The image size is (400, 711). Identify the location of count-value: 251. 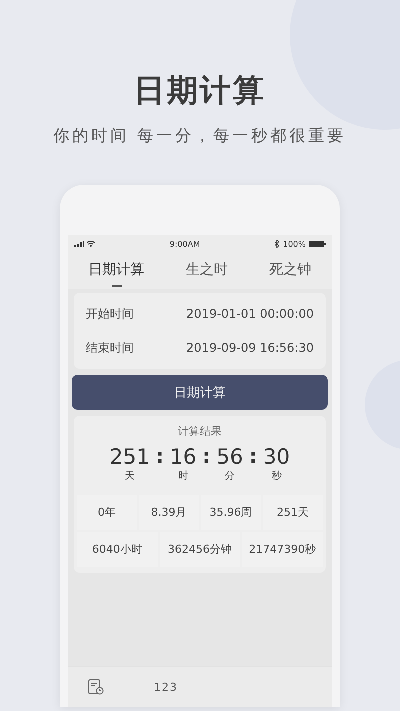
(130, 457).